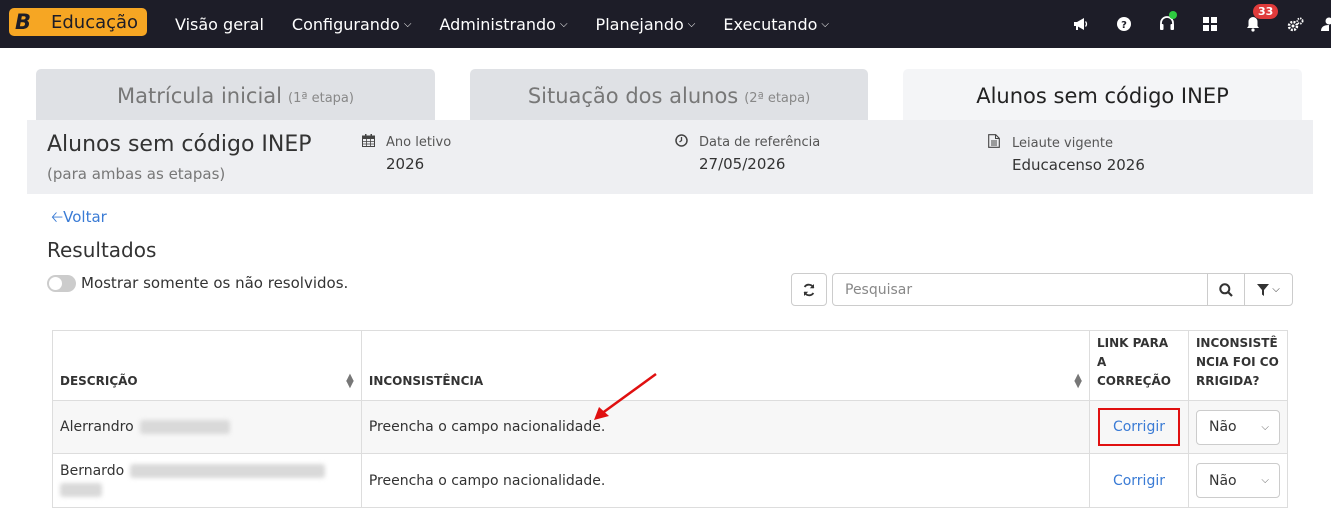 The height and width of the screenshot is (508, 1331). I want to click on tab-situacao-alunos: Situação dos alunos (2ª etapa), so click(669, 95).